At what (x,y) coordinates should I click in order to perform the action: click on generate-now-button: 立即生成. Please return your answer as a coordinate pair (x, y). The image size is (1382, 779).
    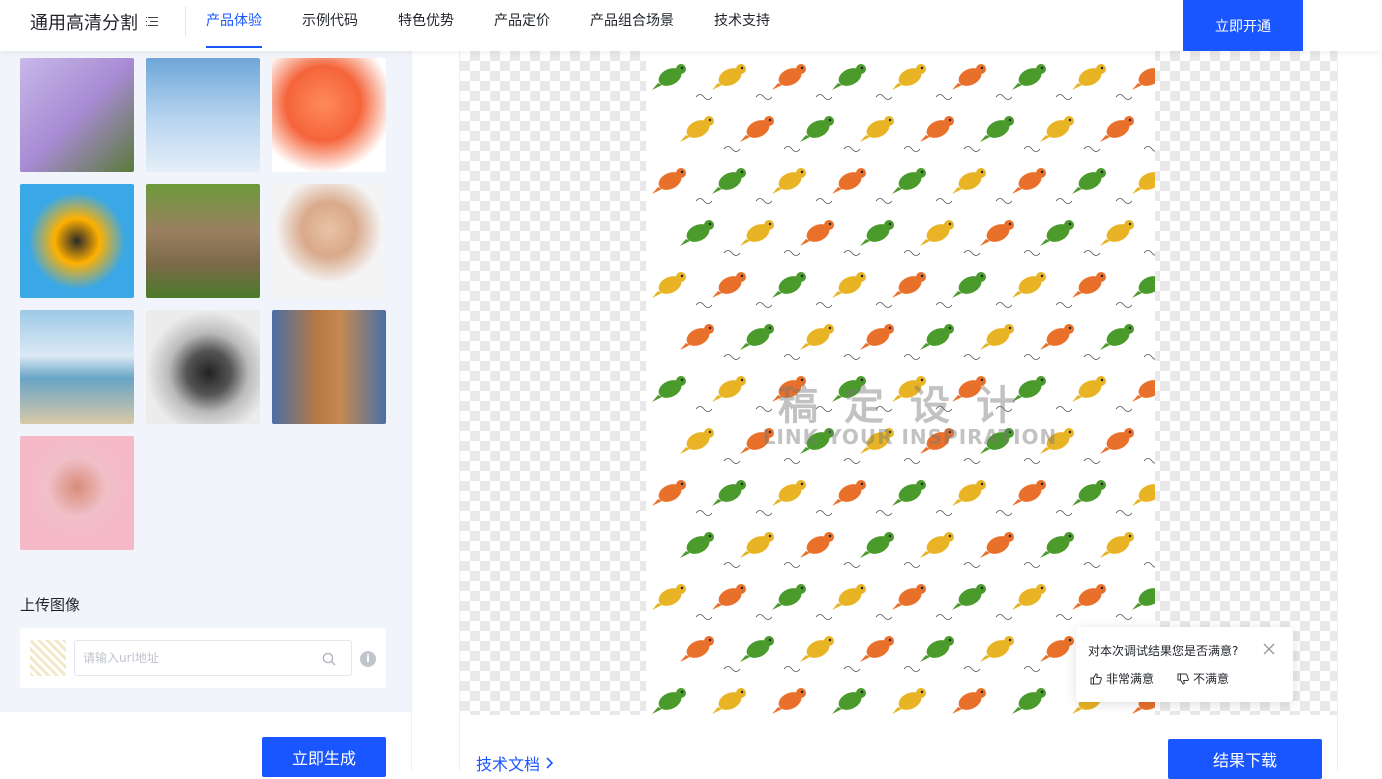
    Looking at the image, I should click on (324, 757).